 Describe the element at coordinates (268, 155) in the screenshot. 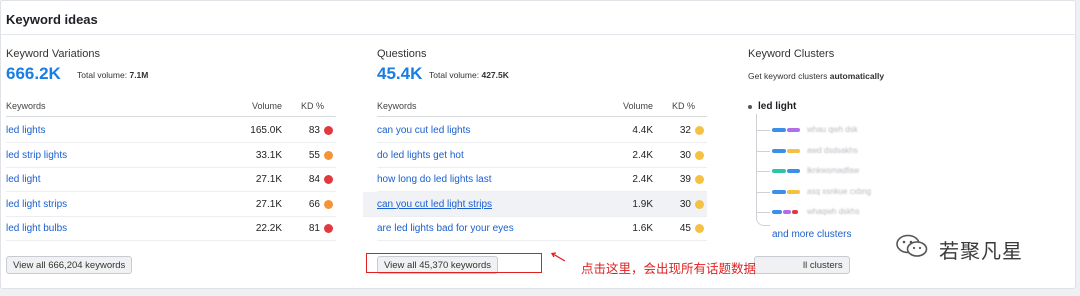

I see `volume-value: 33.1K` at that location.